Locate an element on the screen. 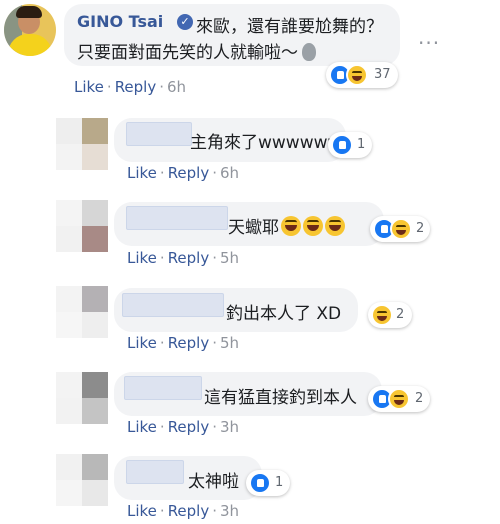 The height and width of the screenshot is (524, 500). reply-text: 天蠍耶 is located at coordinates (286, 225).